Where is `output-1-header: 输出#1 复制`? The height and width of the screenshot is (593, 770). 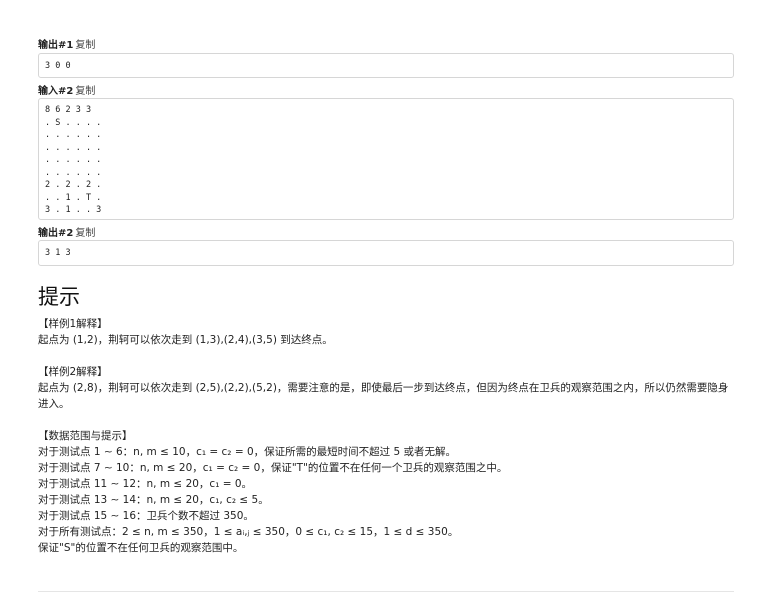 output-1-header: 输出#1 复制 is located at coordinates (66, 46).